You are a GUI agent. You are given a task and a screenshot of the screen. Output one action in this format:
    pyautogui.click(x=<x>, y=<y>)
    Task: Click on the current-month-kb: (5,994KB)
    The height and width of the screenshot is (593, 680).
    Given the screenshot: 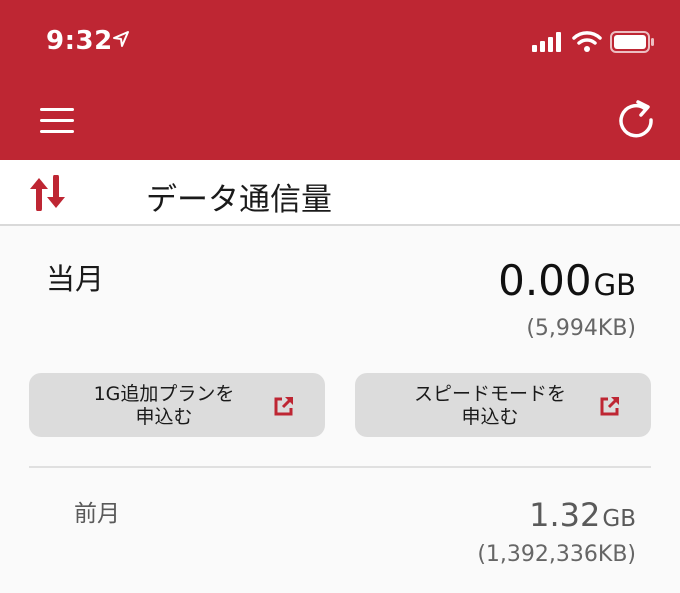 What is the action you would take?
    pyautogui.click(x=581, y=328)
    